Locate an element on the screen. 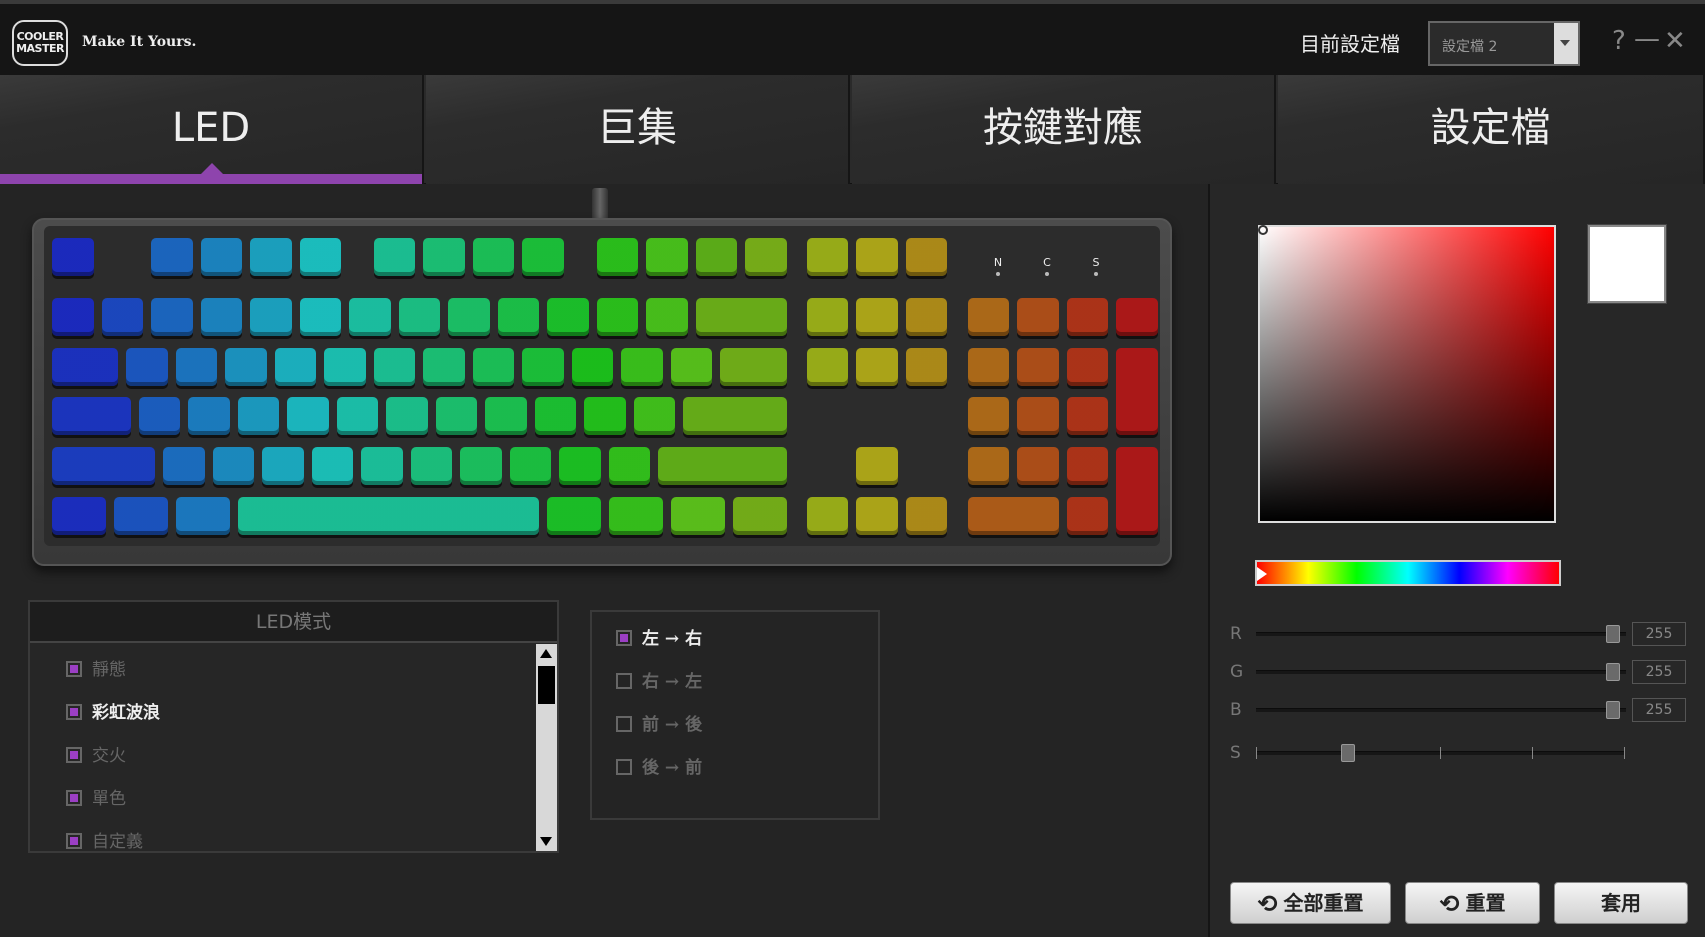 This screenshot has width=1705, height=937. led-mode-single-color: 單色 is located at coordinates (96, 796).